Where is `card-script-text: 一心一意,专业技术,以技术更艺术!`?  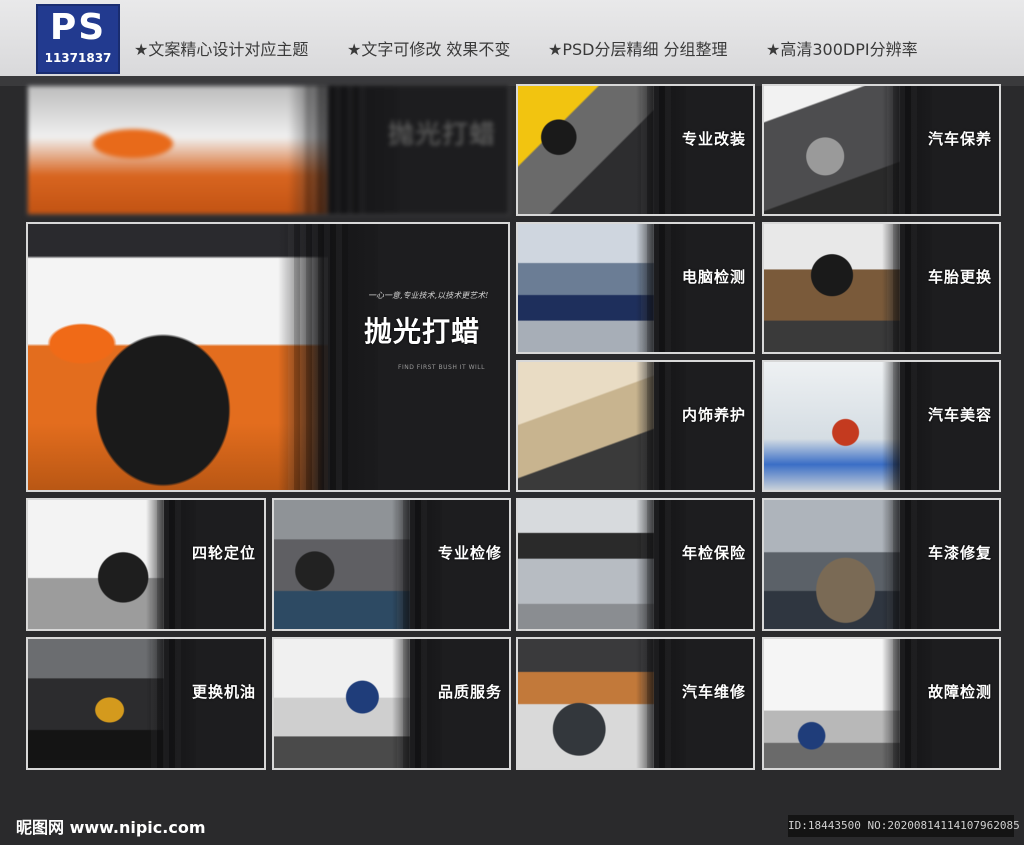
card-script-text: 一心一意,专业技术,以技术更艺术! is located at coordinates (428, 295).